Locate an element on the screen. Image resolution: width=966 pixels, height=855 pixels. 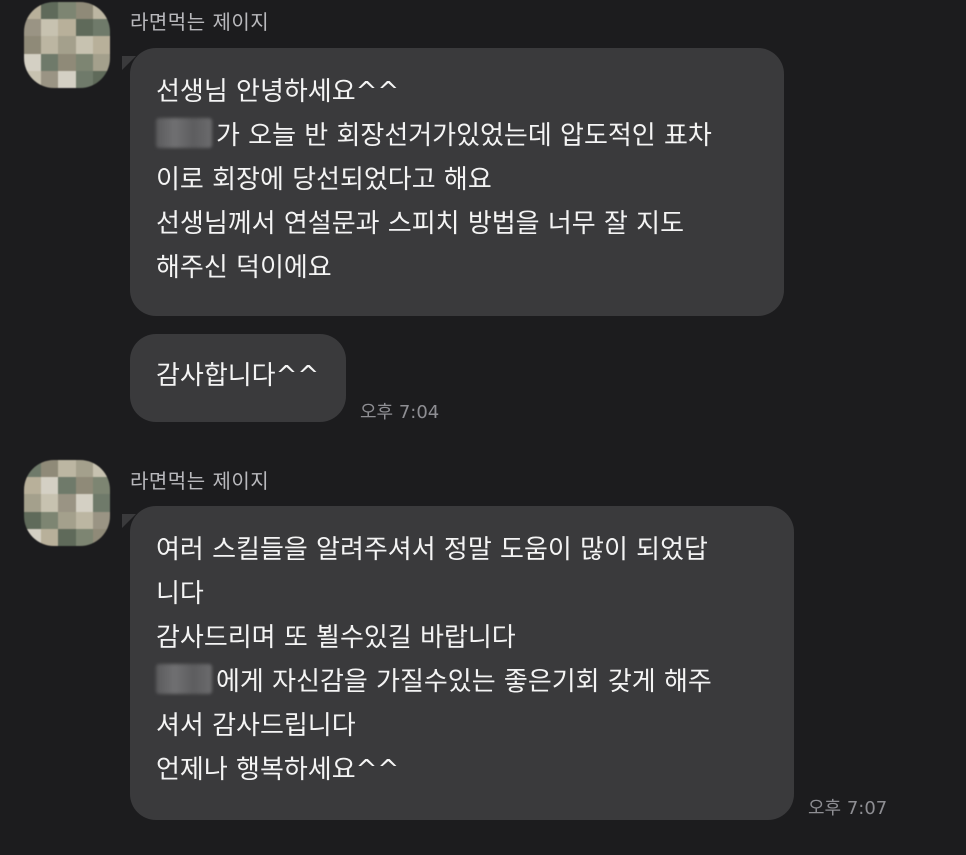
message-line: 여러 스킬들을 알려주셔서 정말 도움이 많이 되었답 is located at coordinates (432, 550).